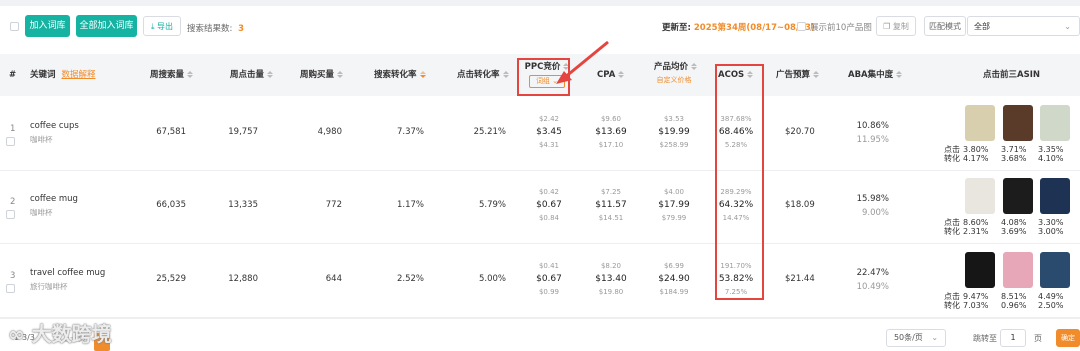 Image resolution: width=1080 pixels, height=351 pixels. Describe the element at coordinates (540, 334) in the screenshot. I see `pagination-bar: 1-3/3 上一页 50条/页 ⌄ 跳转至 1 页 确定` at that location.